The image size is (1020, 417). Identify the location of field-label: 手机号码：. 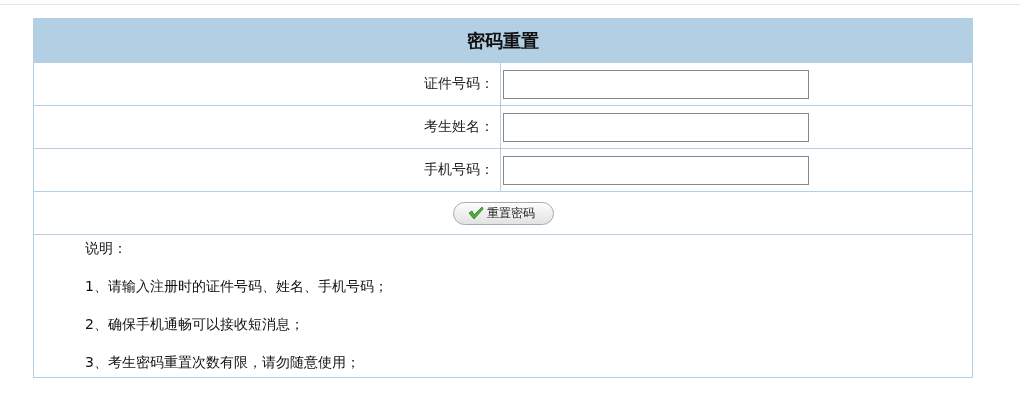
(267, 170).